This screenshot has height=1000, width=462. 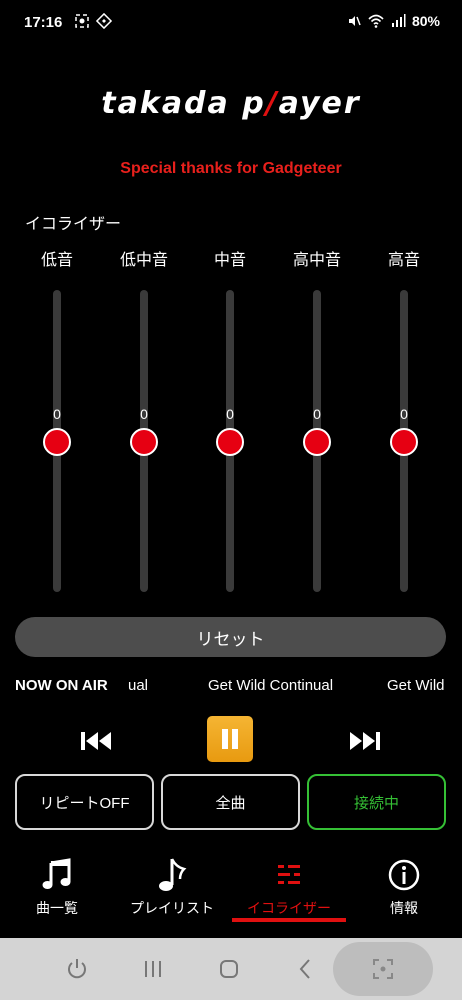 What do you see at coordinates (104, 21) in the screenshot?
I see `sync-icon` at bounding box center [104, 21].